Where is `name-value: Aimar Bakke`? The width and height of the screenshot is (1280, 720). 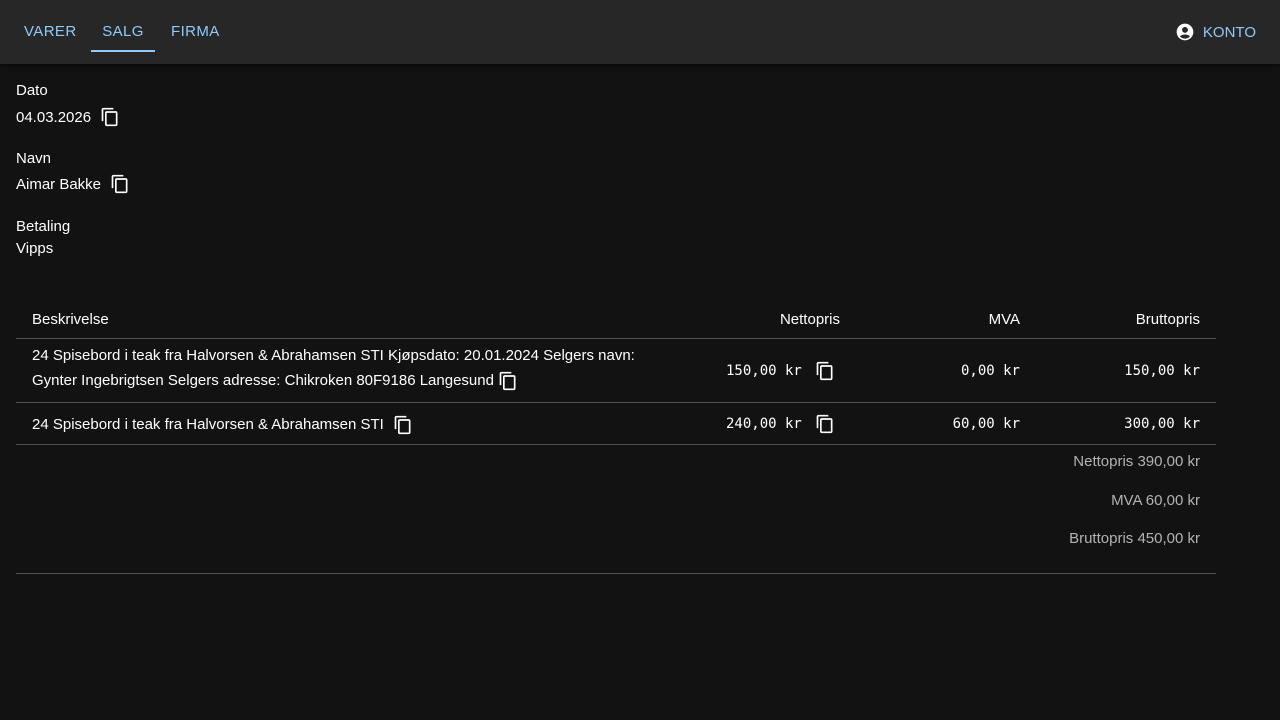
name-value: Aimar Bakke is located at coordinates (59, 184).